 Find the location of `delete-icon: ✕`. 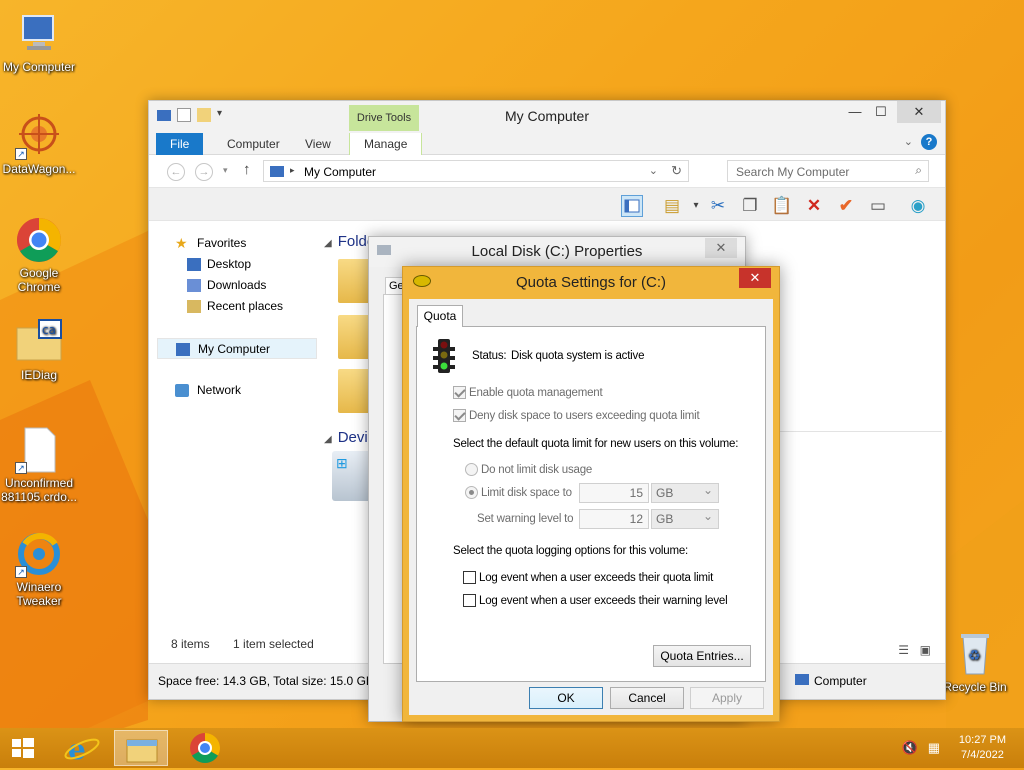

delete-icon: ✕ is located at coordinates (814, 206).